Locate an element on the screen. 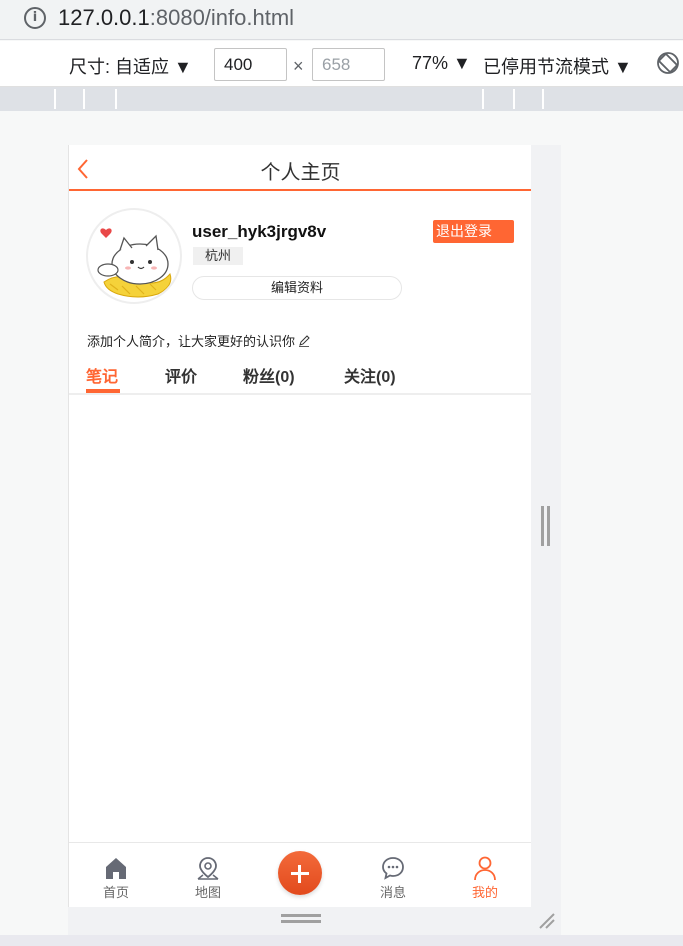 The image size is (683, 946). app-header: 个人主页 is located at coordinates (300, 168).